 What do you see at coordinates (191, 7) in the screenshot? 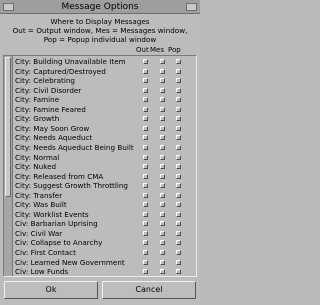
I see `window-resize-icon` at bounding box center [191, 7].